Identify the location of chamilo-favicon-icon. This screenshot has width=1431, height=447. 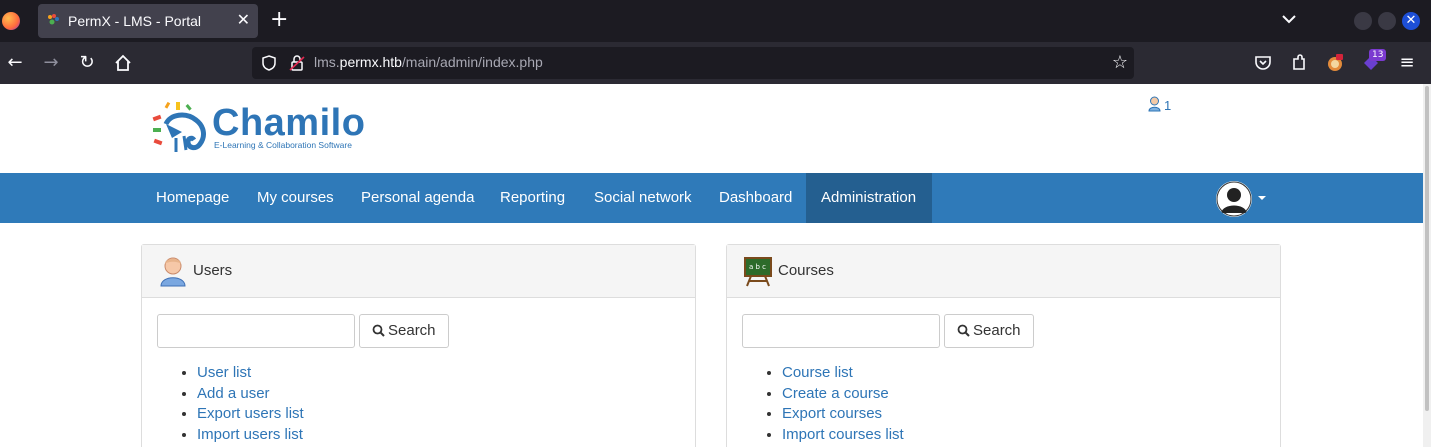
(53, 19).